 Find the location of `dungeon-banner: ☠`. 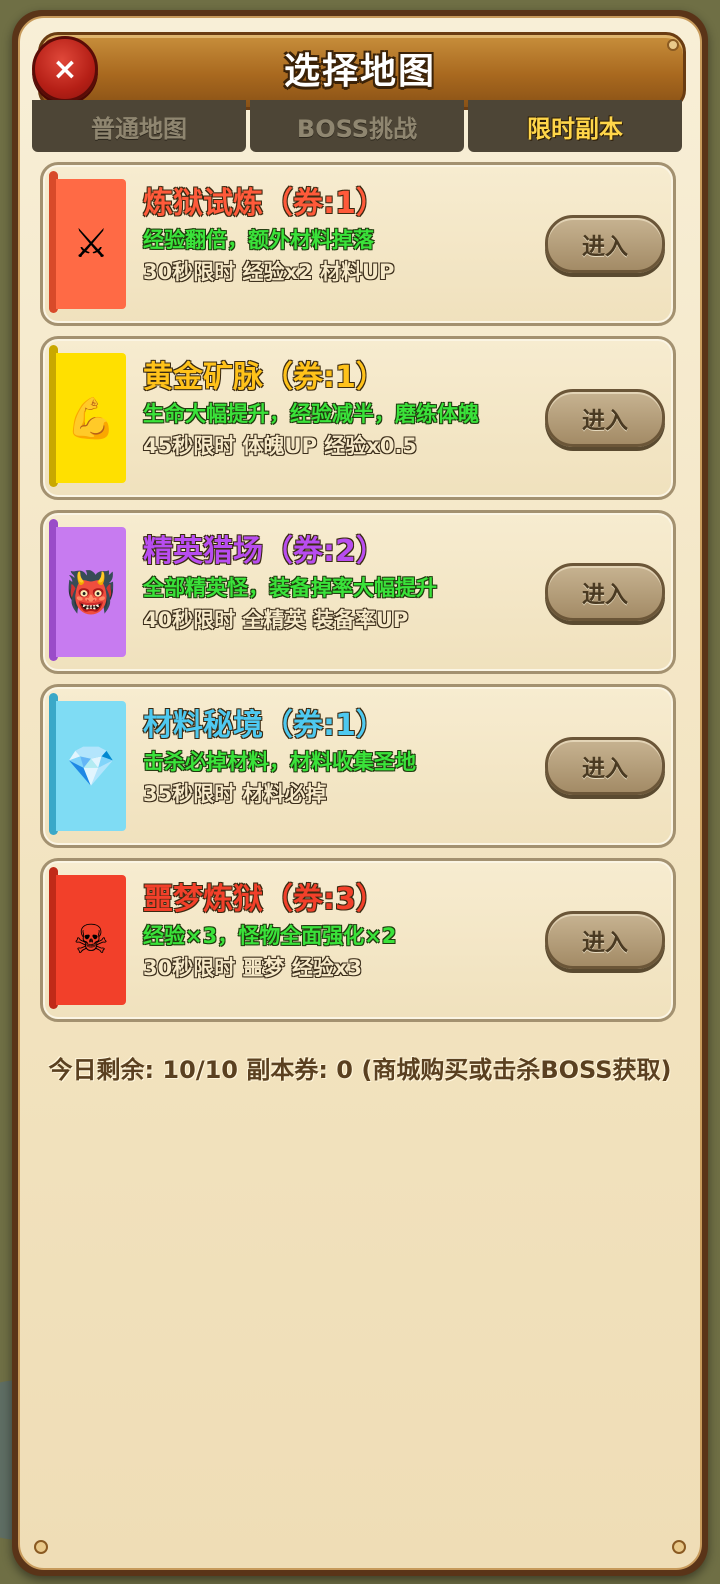

dungeon-banner: ☠ is located at coordinates (91, 940).